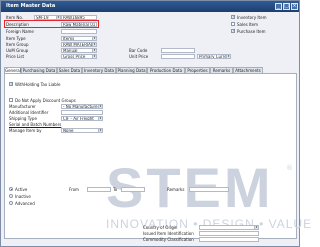 This screenshot has height=247, width=320. Describe the element at coordinates (82, 130) in the screenshot. I see `manage-item-by-select: None ▾` at that location.